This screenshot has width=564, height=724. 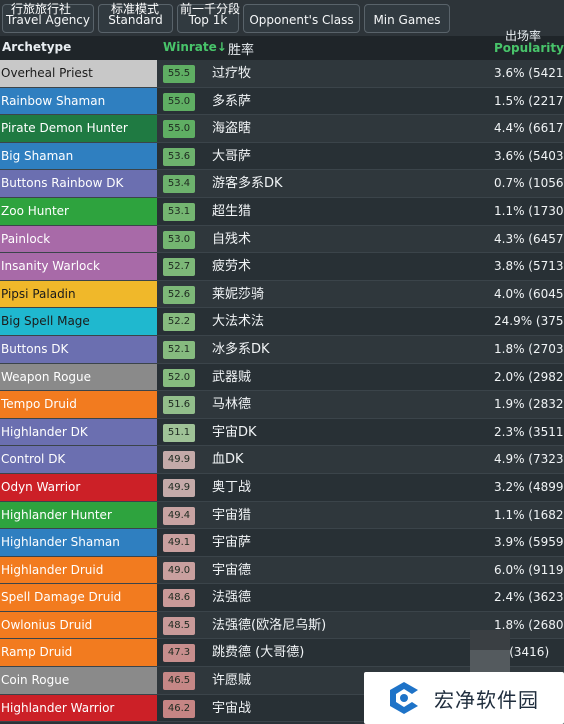 I want to click on winrate-badge: 52.1, so click(x=179, y=349).